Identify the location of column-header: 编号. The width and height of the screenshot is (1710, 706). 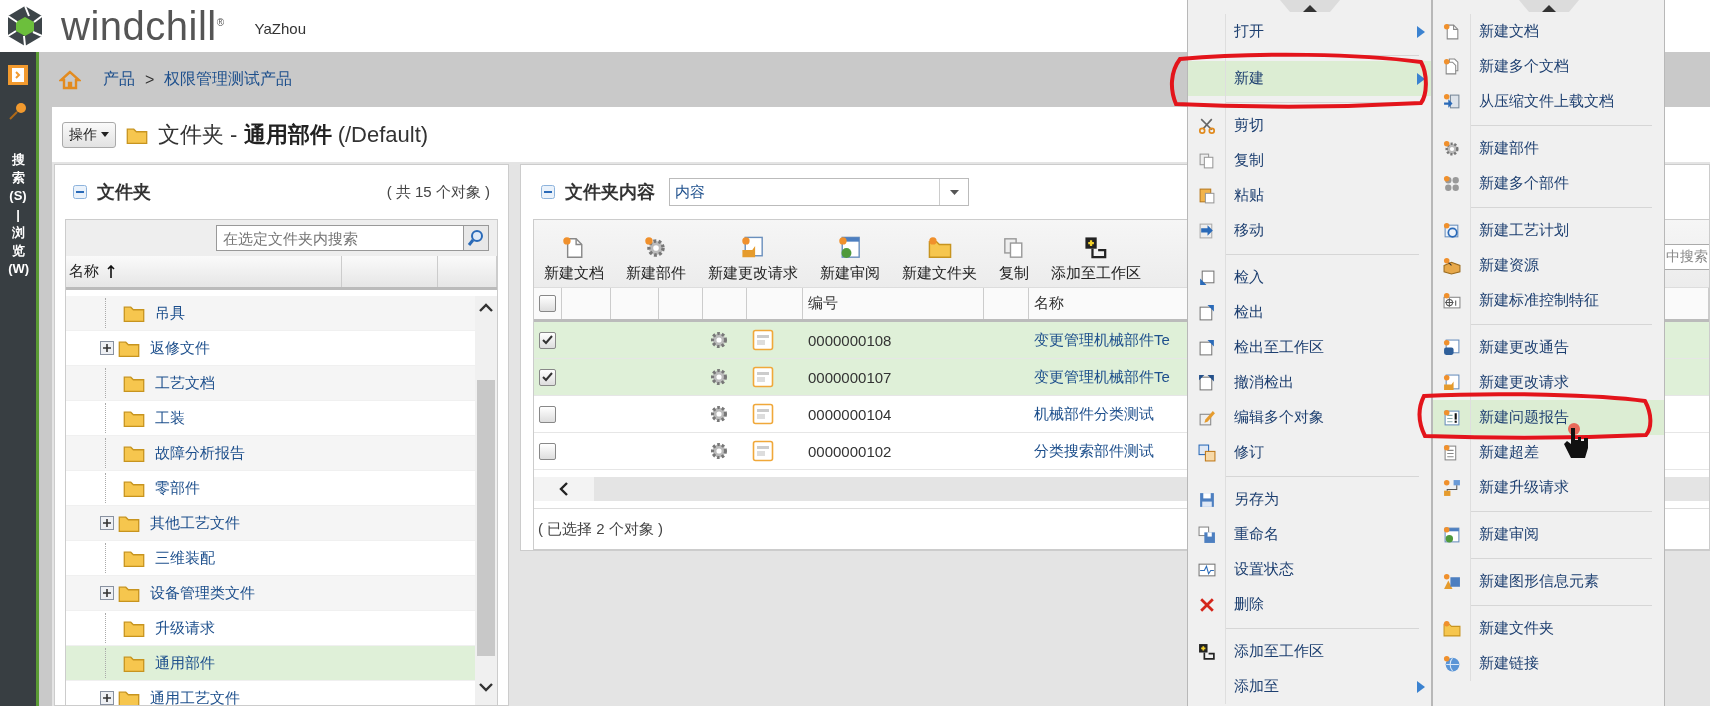
(893, 303).